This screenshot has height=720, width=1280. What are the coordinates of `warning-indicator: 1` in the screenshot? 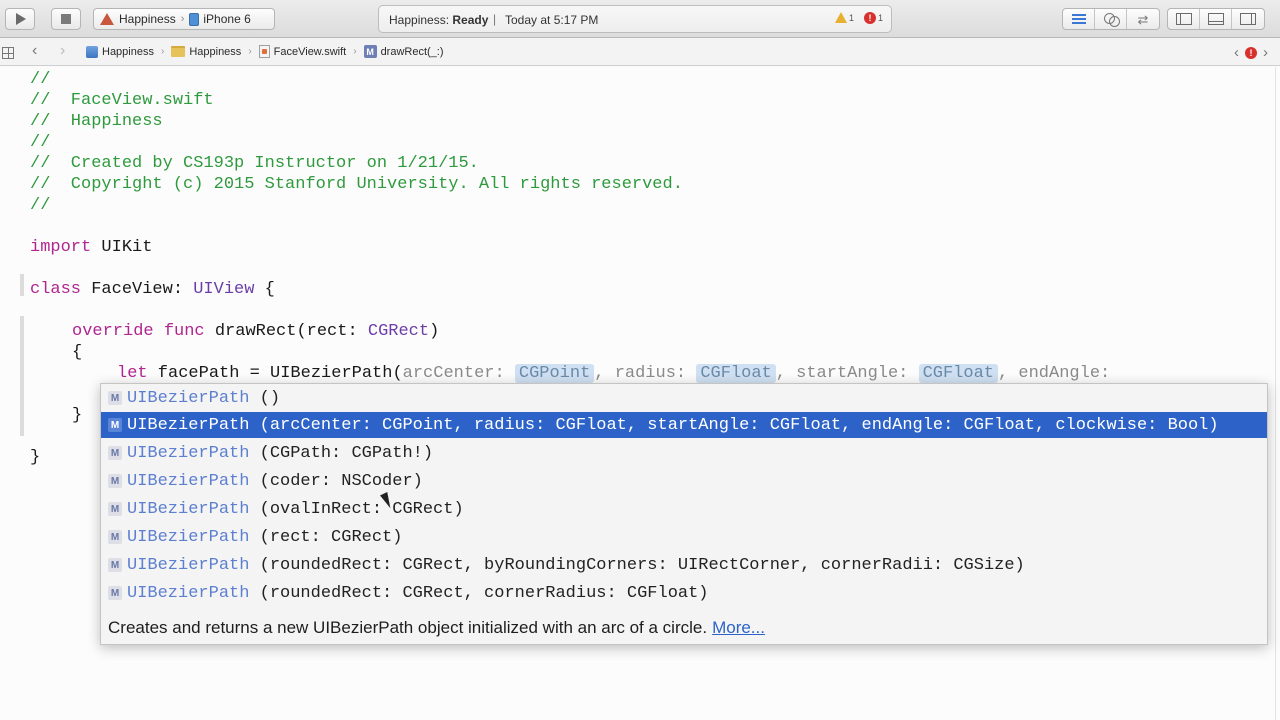 It's located at (844, 17).